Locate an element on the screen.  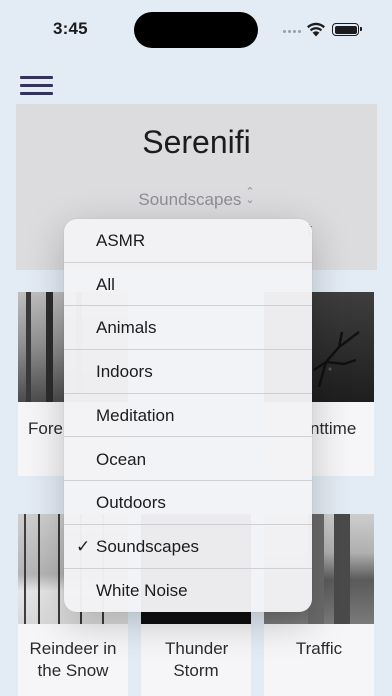
menu-item-animals: Animals is located at coordinates (188, 328).